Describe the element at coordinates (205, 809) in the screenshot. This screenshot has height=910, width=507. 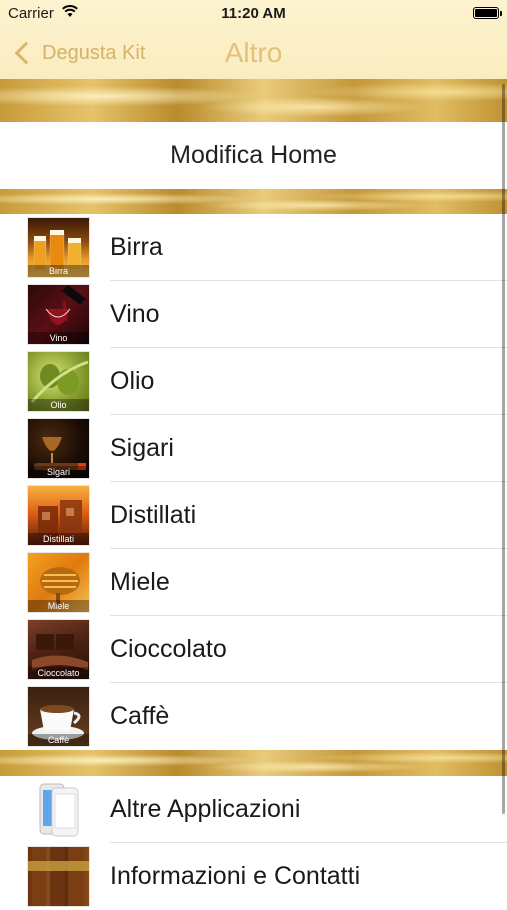
I see `list-item-label: Altre Applicazioni` at that location.